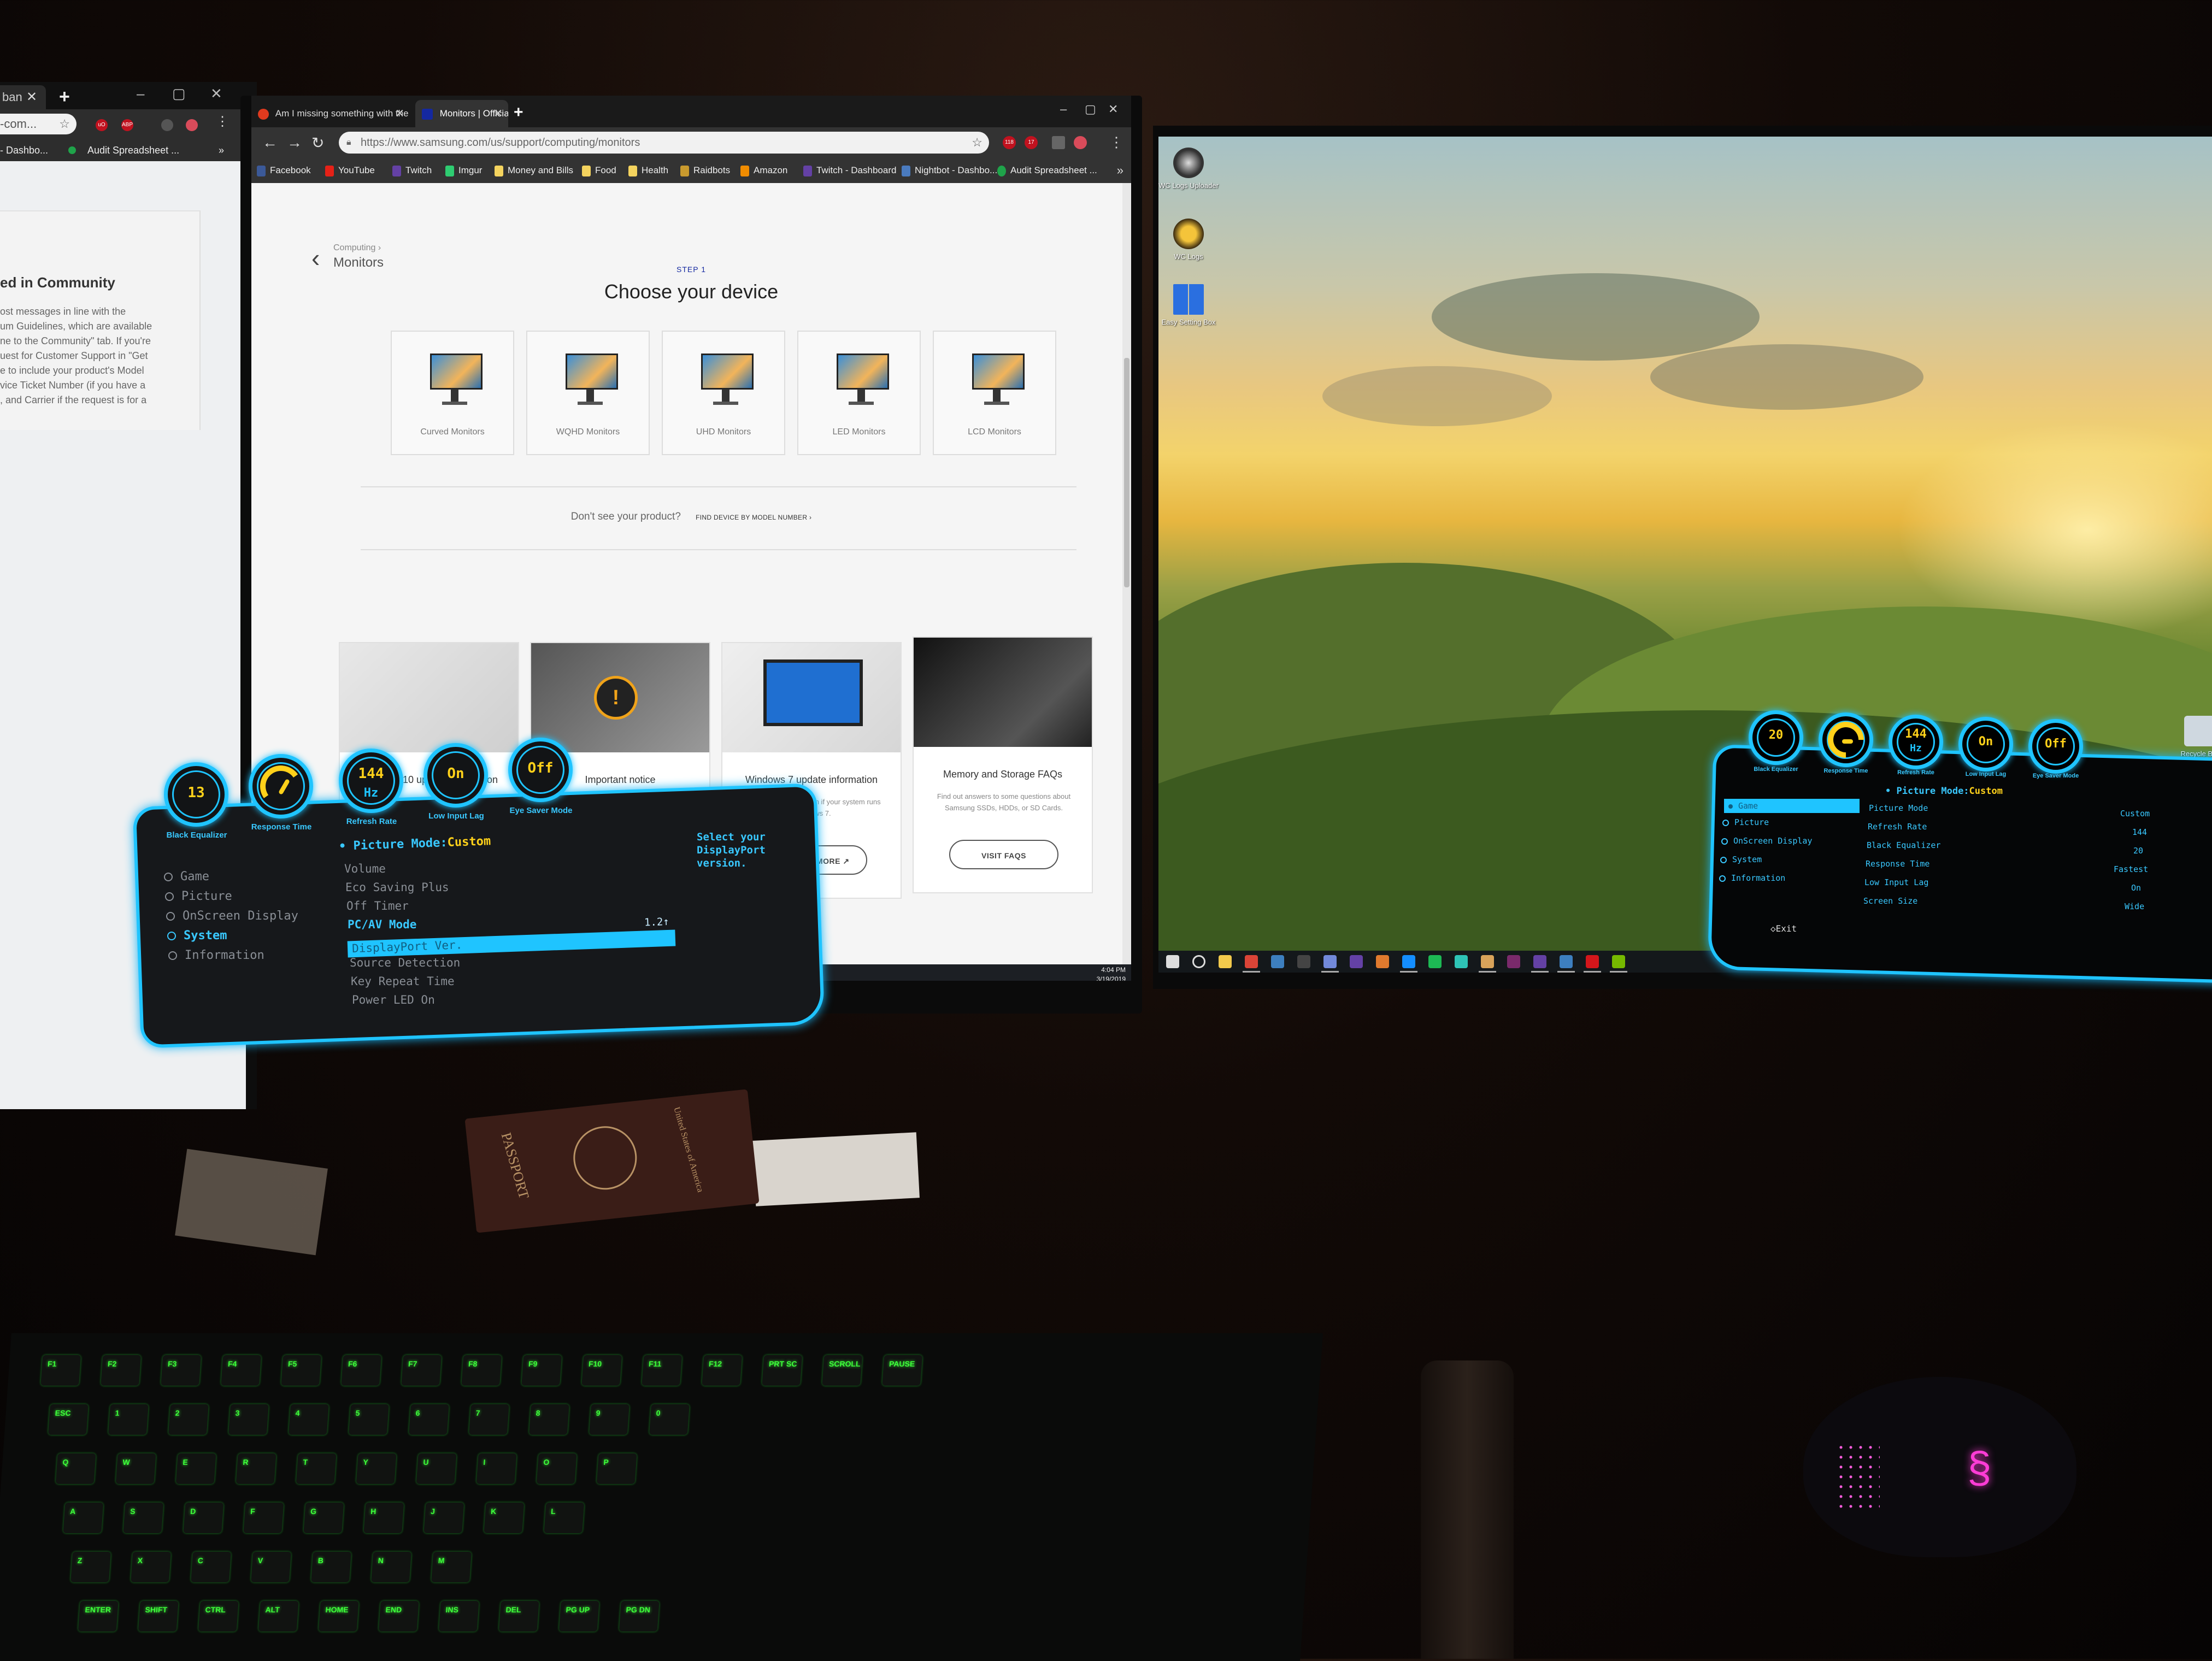  Describe the element at coordinates (323, 1518) in the screenshot. I see `key: G` at that location.